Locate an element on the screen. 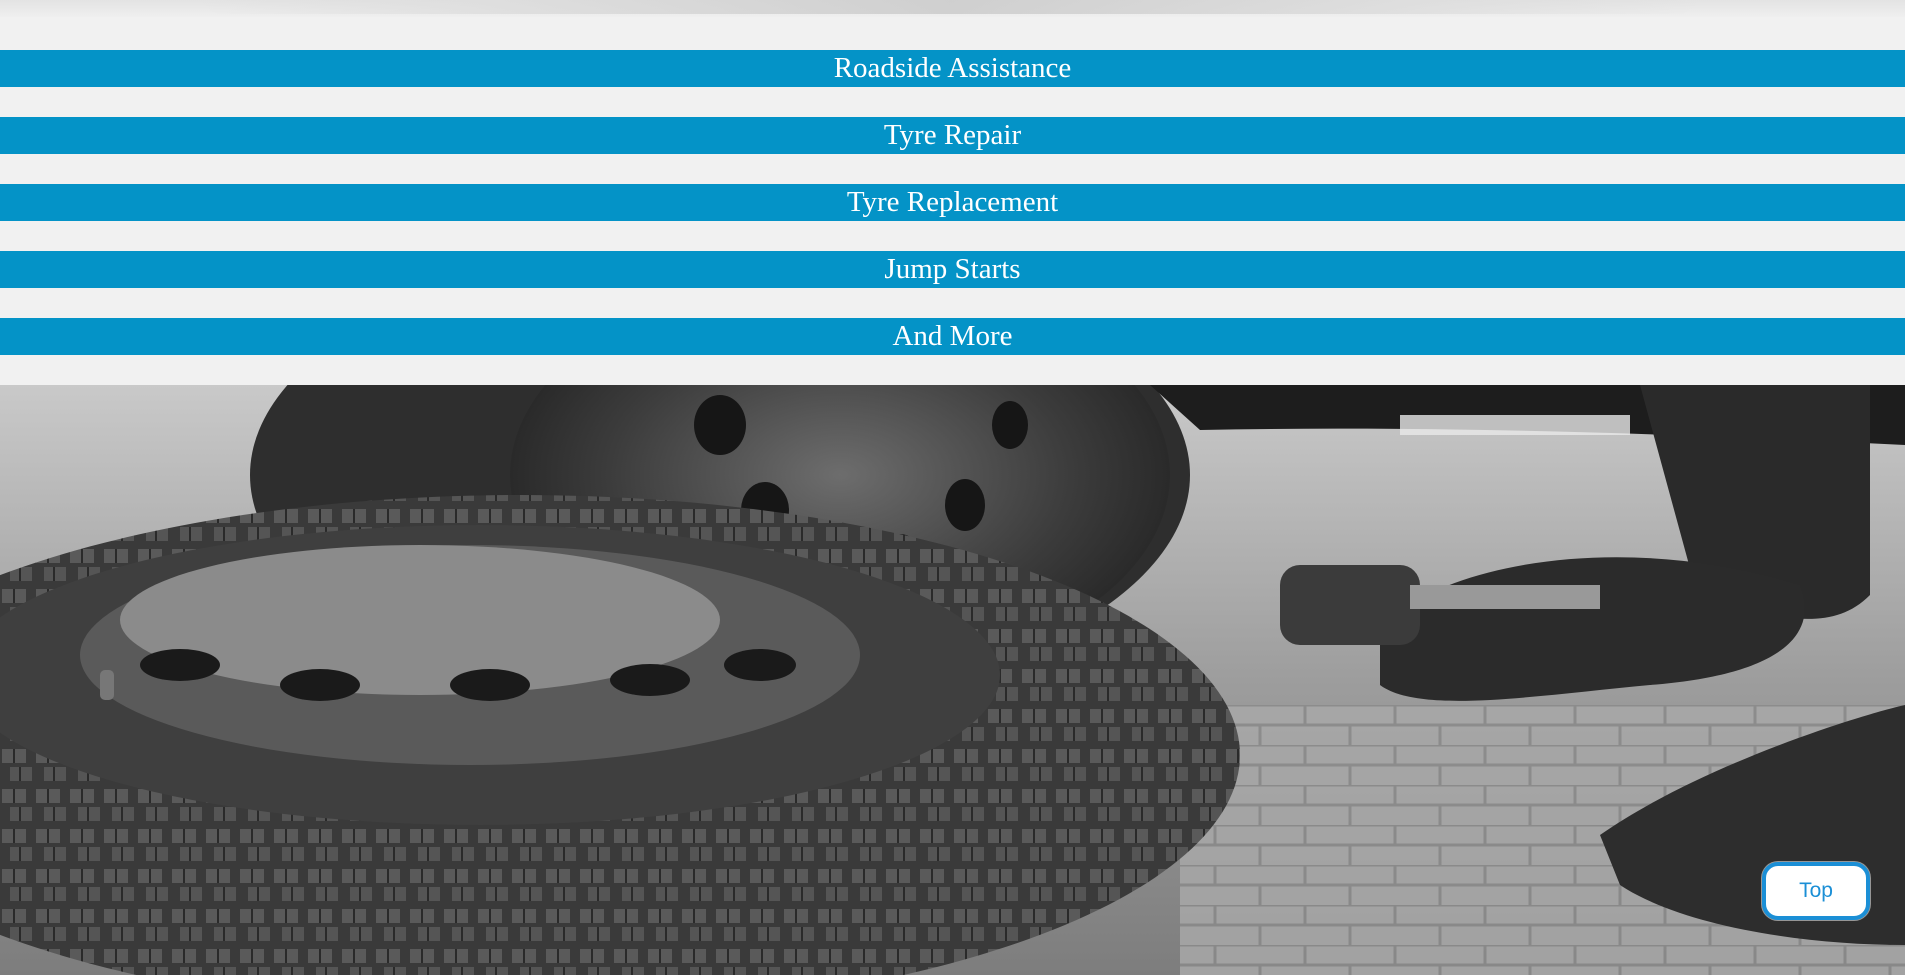 The height and width of the screenshot is (975, 1905). back-to-top-button: Top is located at coordinates (1816, 891).